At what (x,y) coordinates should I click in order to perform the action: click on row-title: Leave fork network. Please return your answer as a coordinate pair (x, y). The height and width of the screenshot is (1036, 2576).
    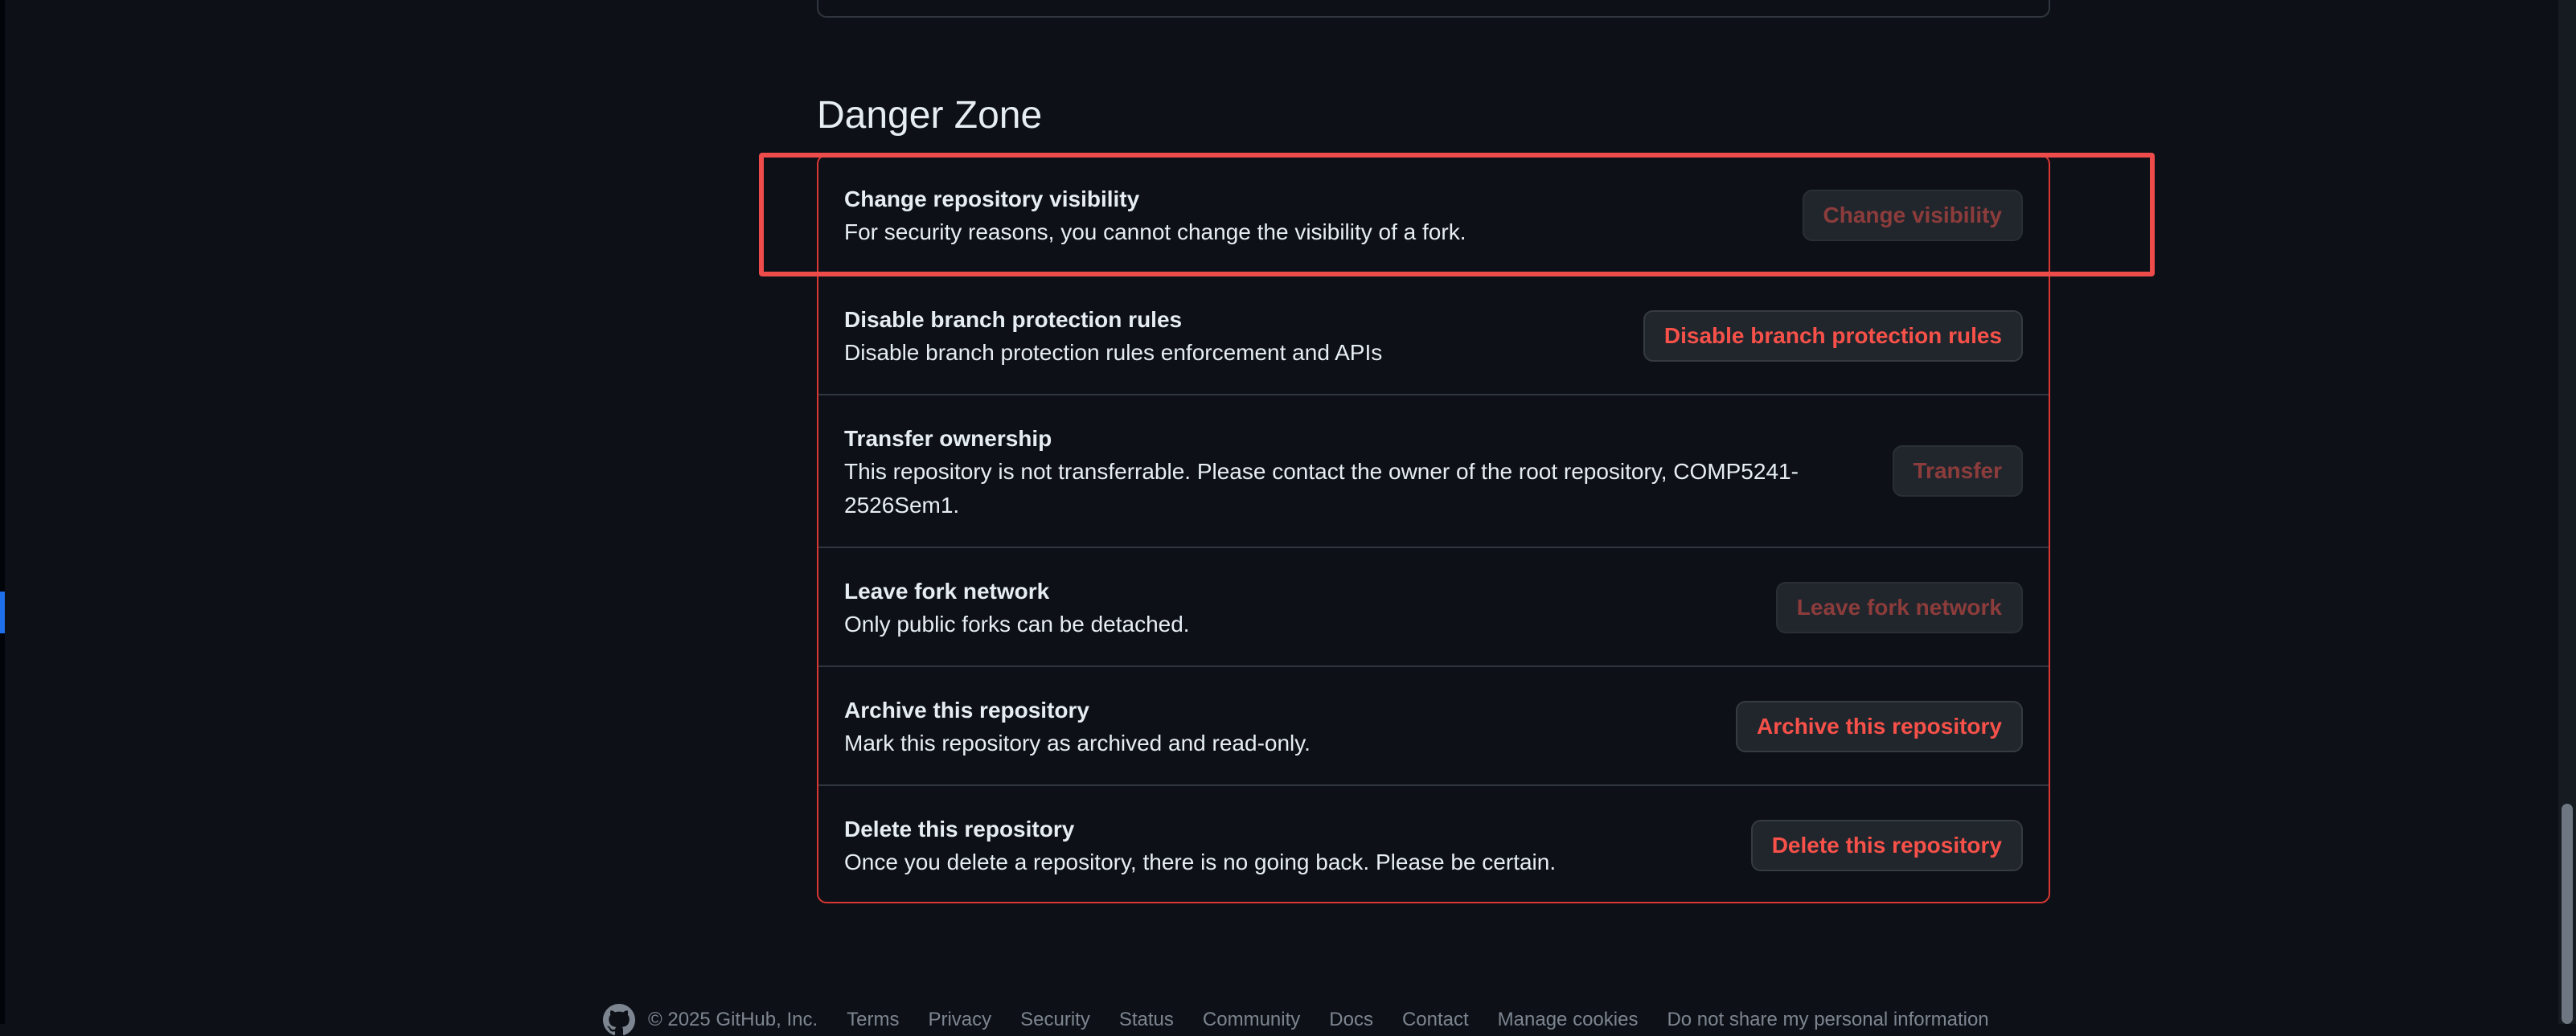
    Looking at the image, I should click on (947, 591).